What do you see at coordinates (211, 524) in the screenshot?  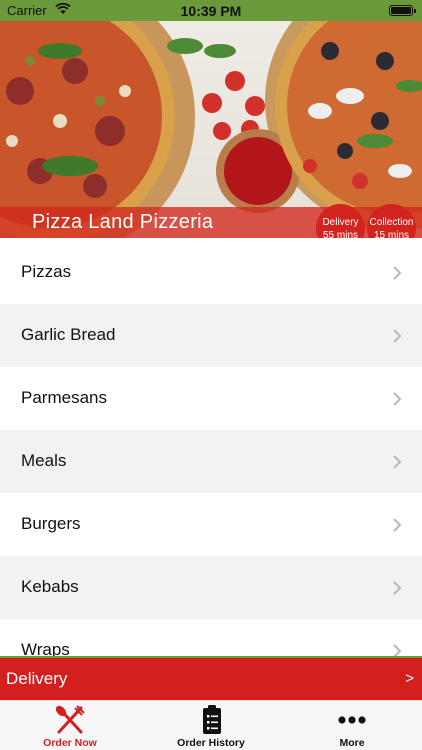 I see `menu-item-burgers: Burgers` at bounding box center [211, 524].